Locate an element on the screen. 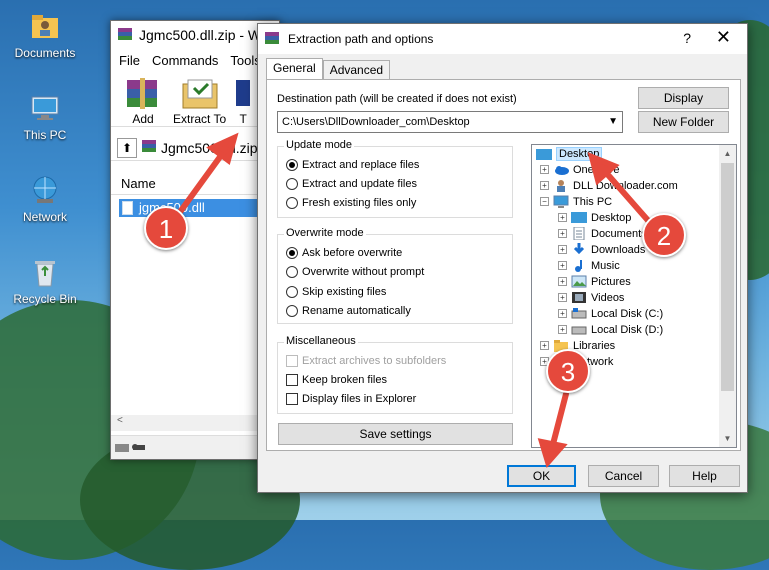 This screenshot has width=769, height=570. winrar-app-icon is located at coordinates (125, 35).